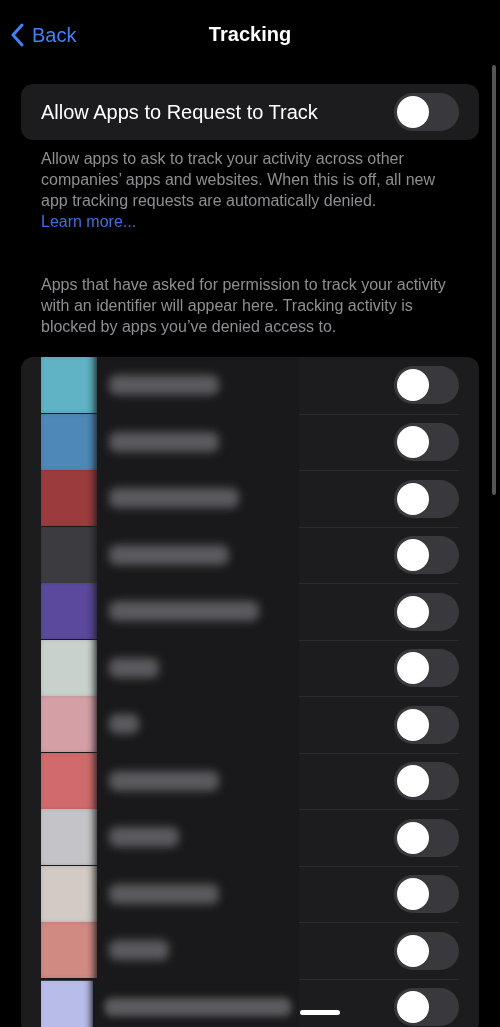 The image size is (500, 1027). Describe the element at coordinates (179, 112) in the screenshot. I see `setting-label: Allow Apps to Request to Track` at that location.